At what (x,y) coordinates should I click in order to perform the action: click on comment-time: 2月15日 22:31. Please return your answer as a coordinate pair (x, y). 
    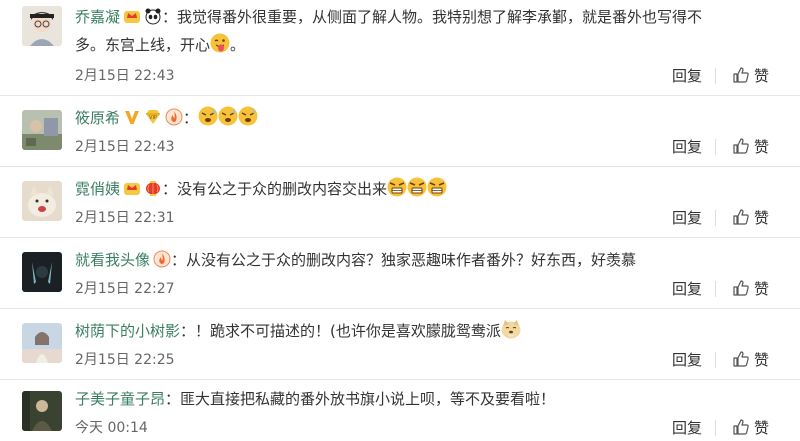
    Looking at the image, I should click on (125, 218).